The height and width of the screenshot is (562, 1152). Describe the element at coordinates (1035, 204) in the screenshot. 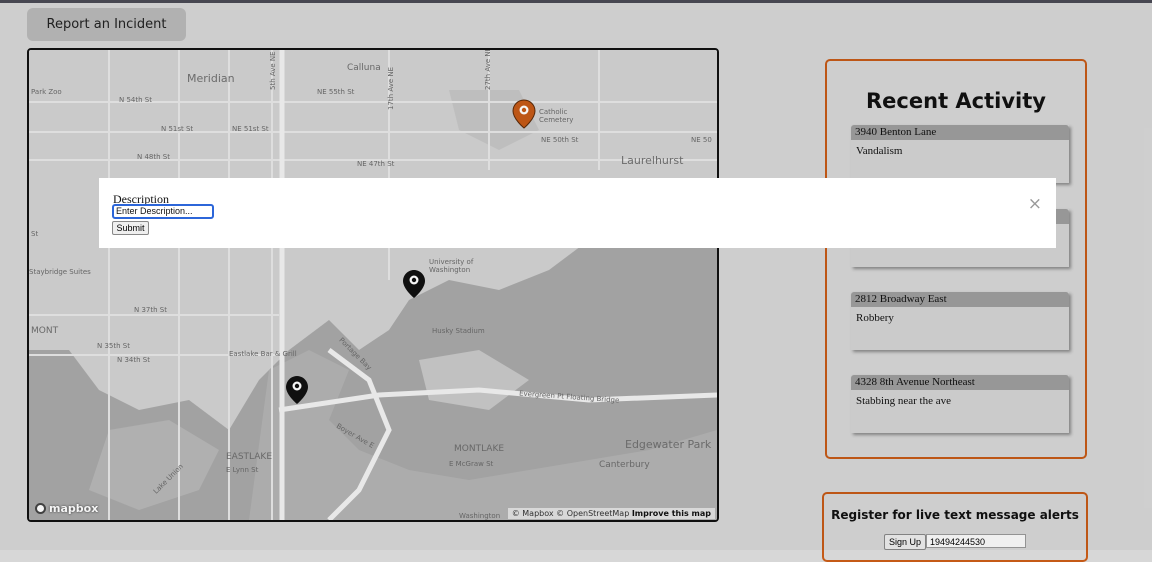

I see `close-icon: ×` at that location.